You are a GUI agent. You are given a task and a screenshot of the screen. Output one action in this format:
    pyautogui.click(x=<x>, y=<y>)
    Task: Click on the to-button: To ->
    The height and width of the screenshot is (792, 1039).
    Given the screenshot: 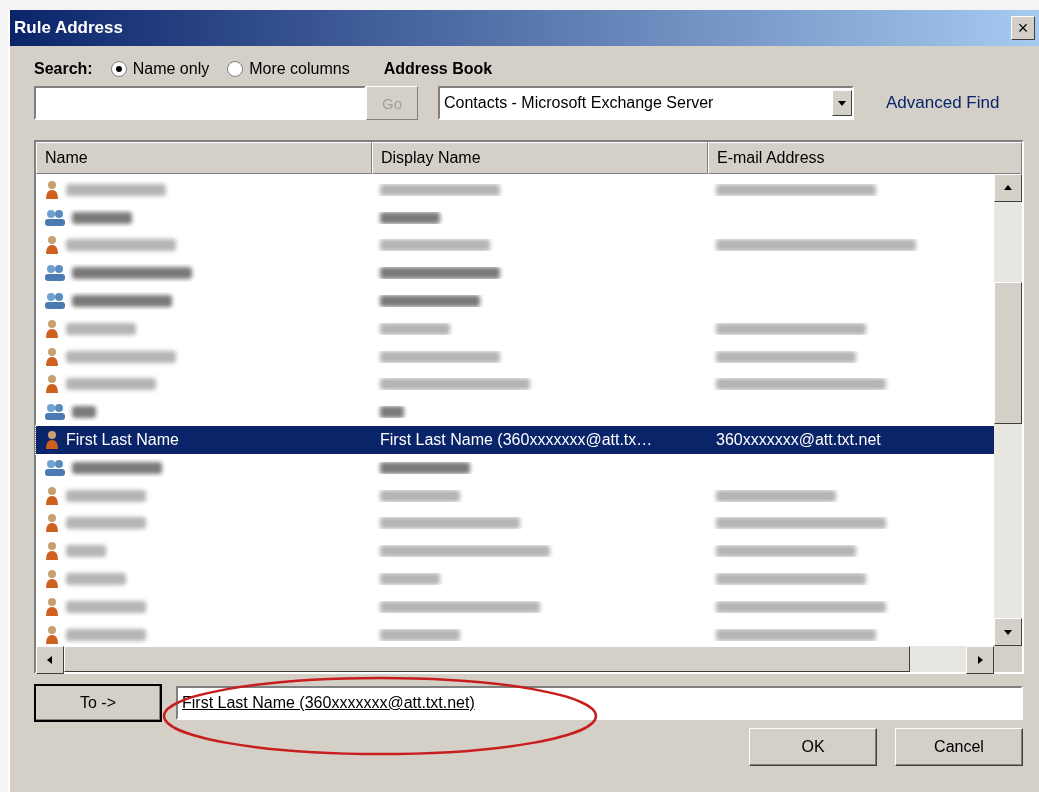 What is the action you would take?
    pyautogui.click(x=98, y=703)
    